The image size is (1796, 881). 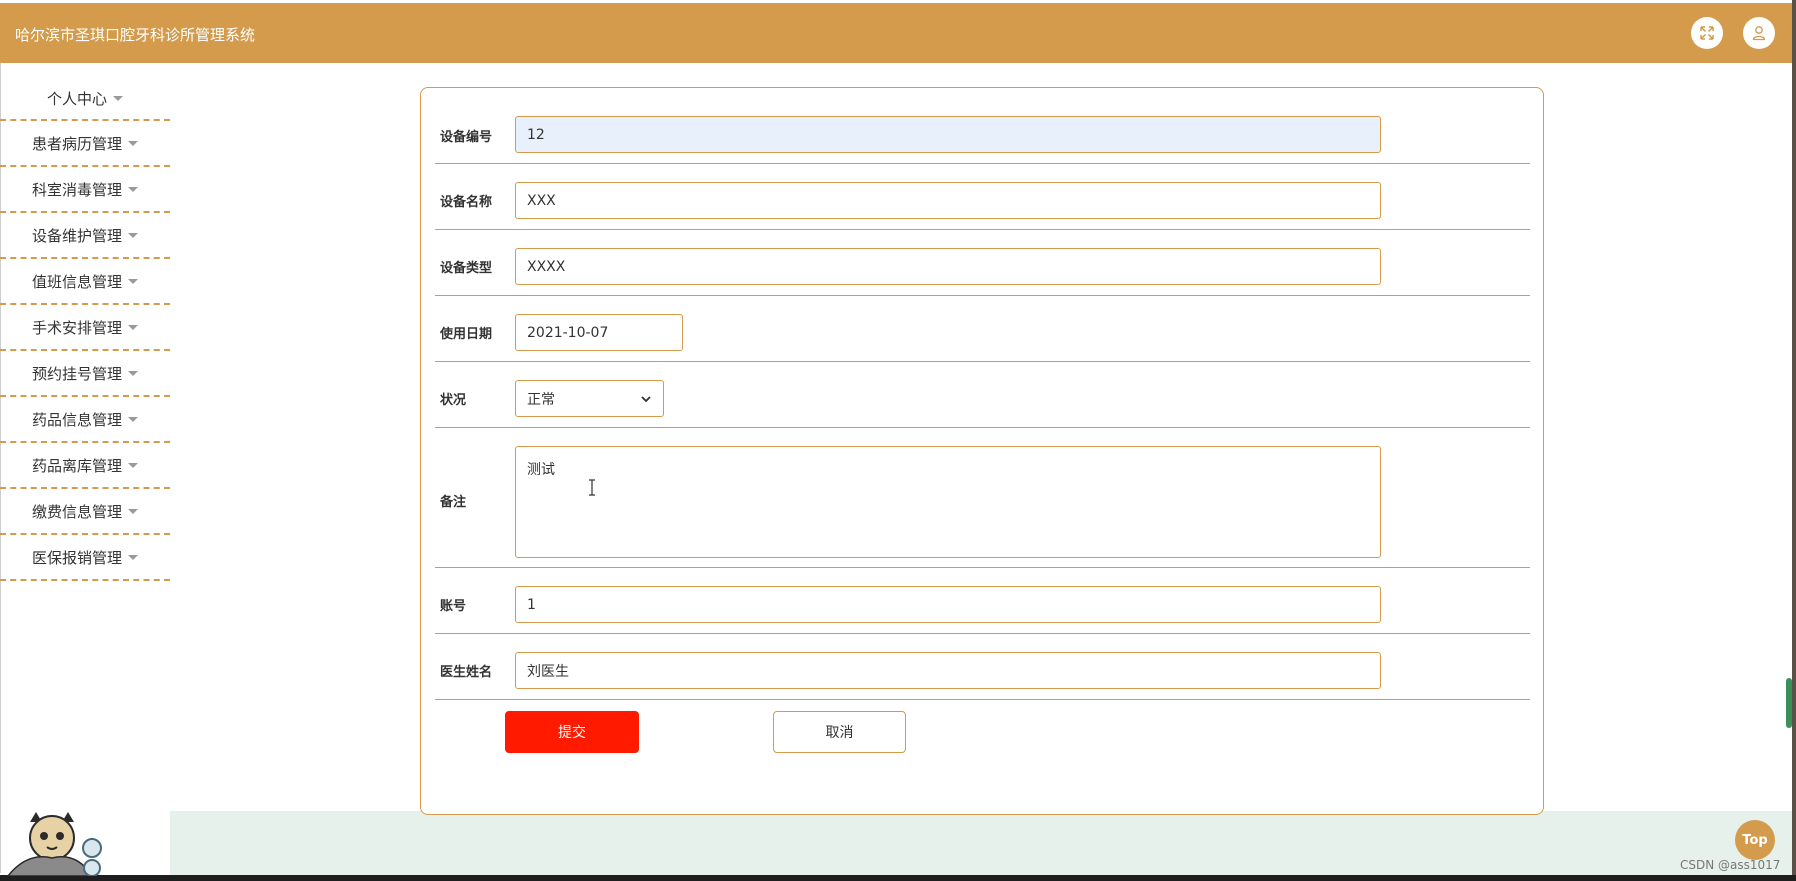 I want to click on sidebar-item-label: 科室消毒管理, so click(x=76, y=189).